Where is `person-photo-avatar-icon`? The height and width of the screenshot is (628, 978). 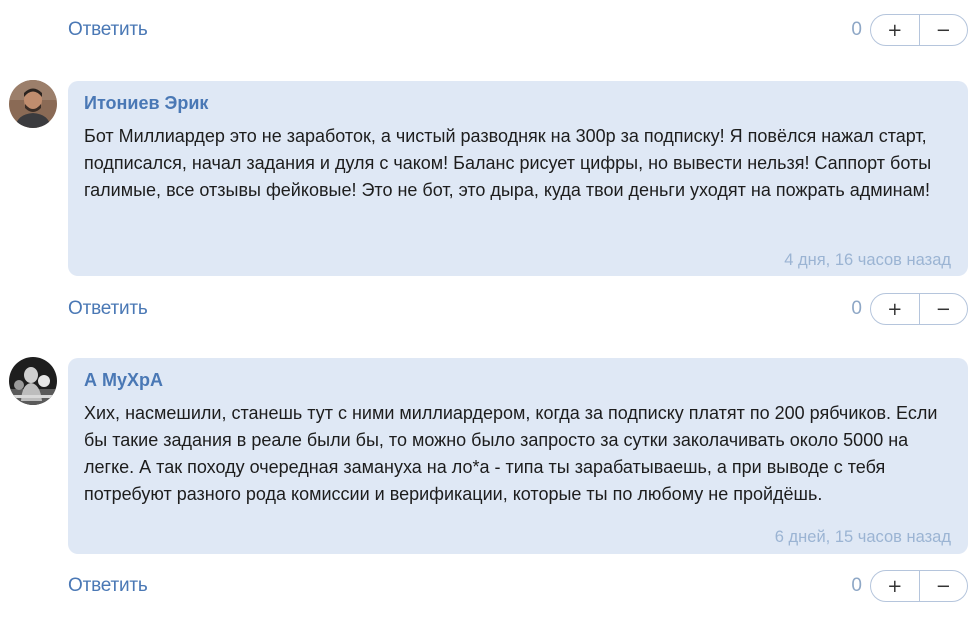
person-photo-avatar-icon is located at coordinates (33, 104).